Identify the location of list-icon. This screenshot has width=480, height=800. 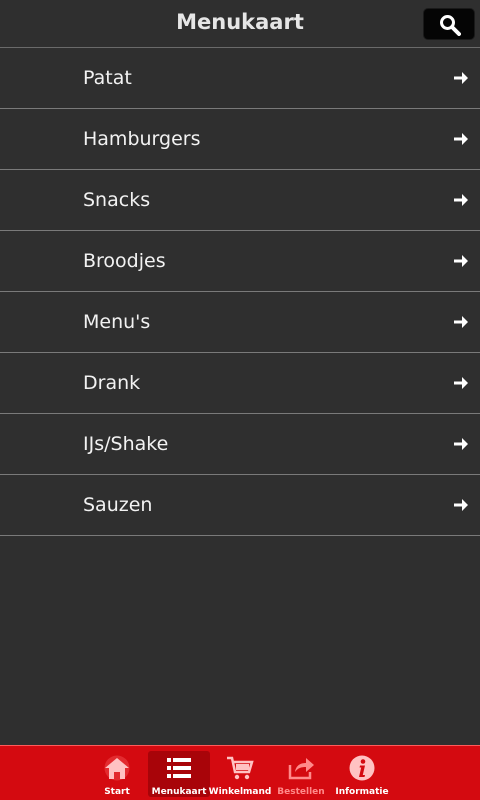
(179, 768).